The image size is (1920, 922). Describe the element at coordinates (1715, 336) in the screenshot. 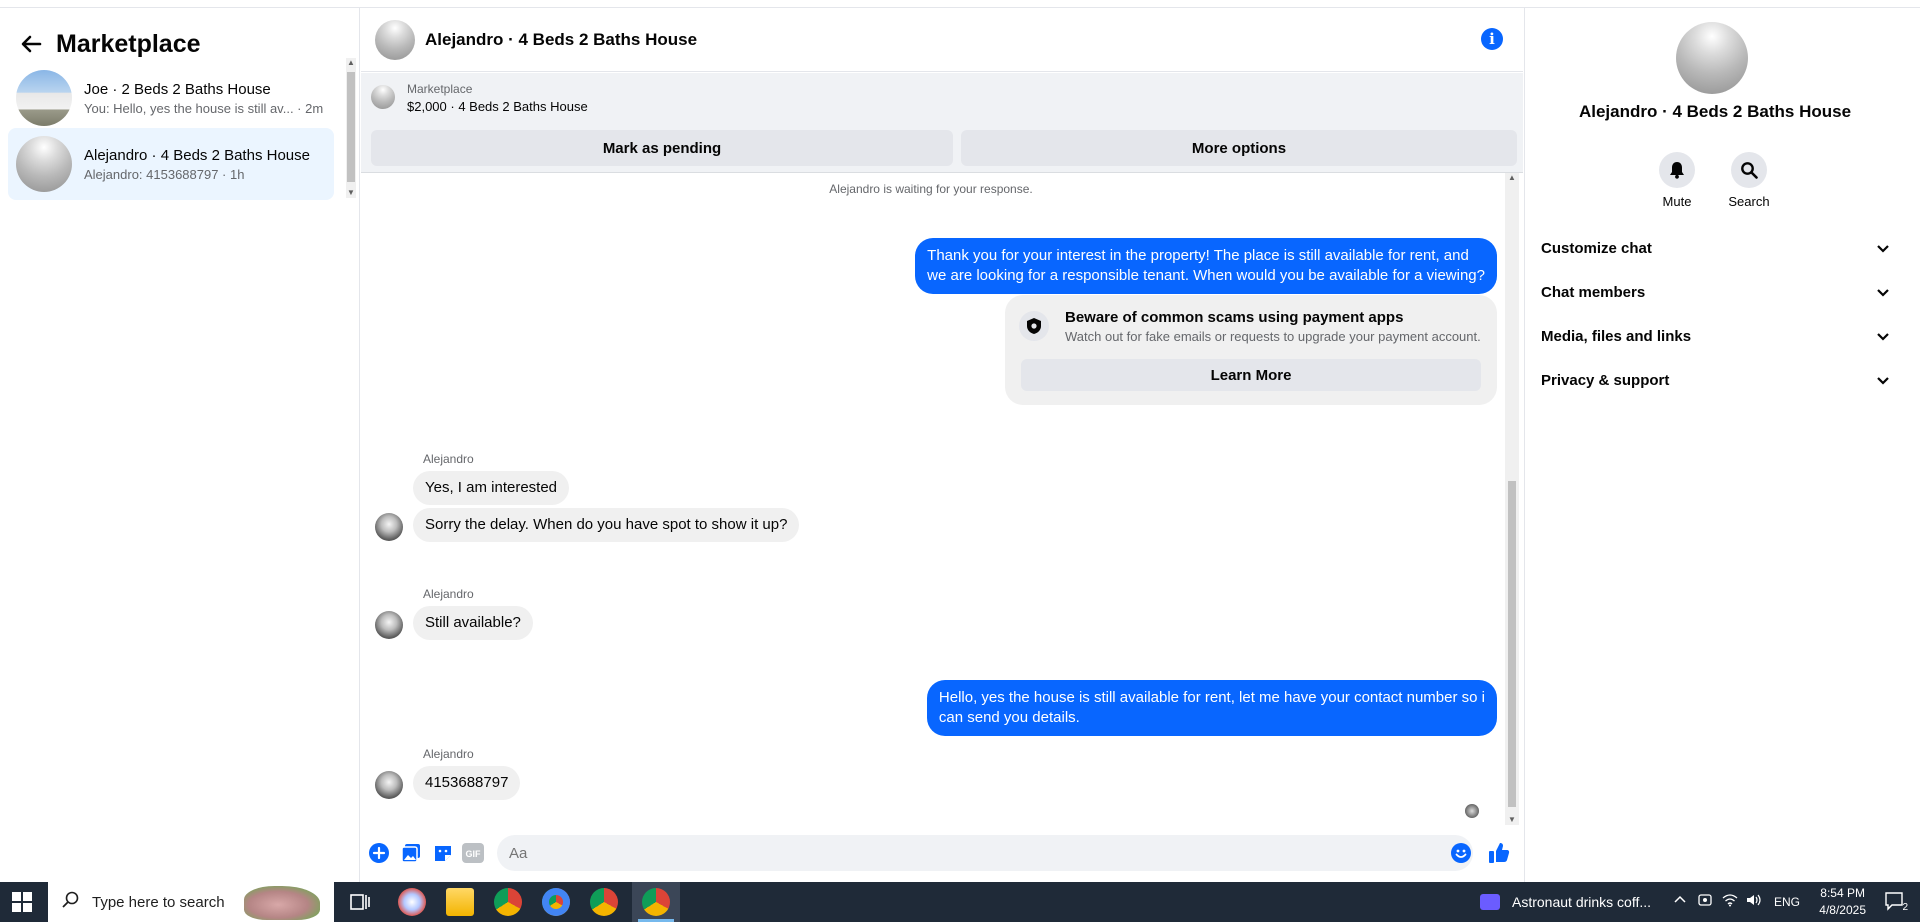

I see `media-files-links-row: Media, files and links` at that location.